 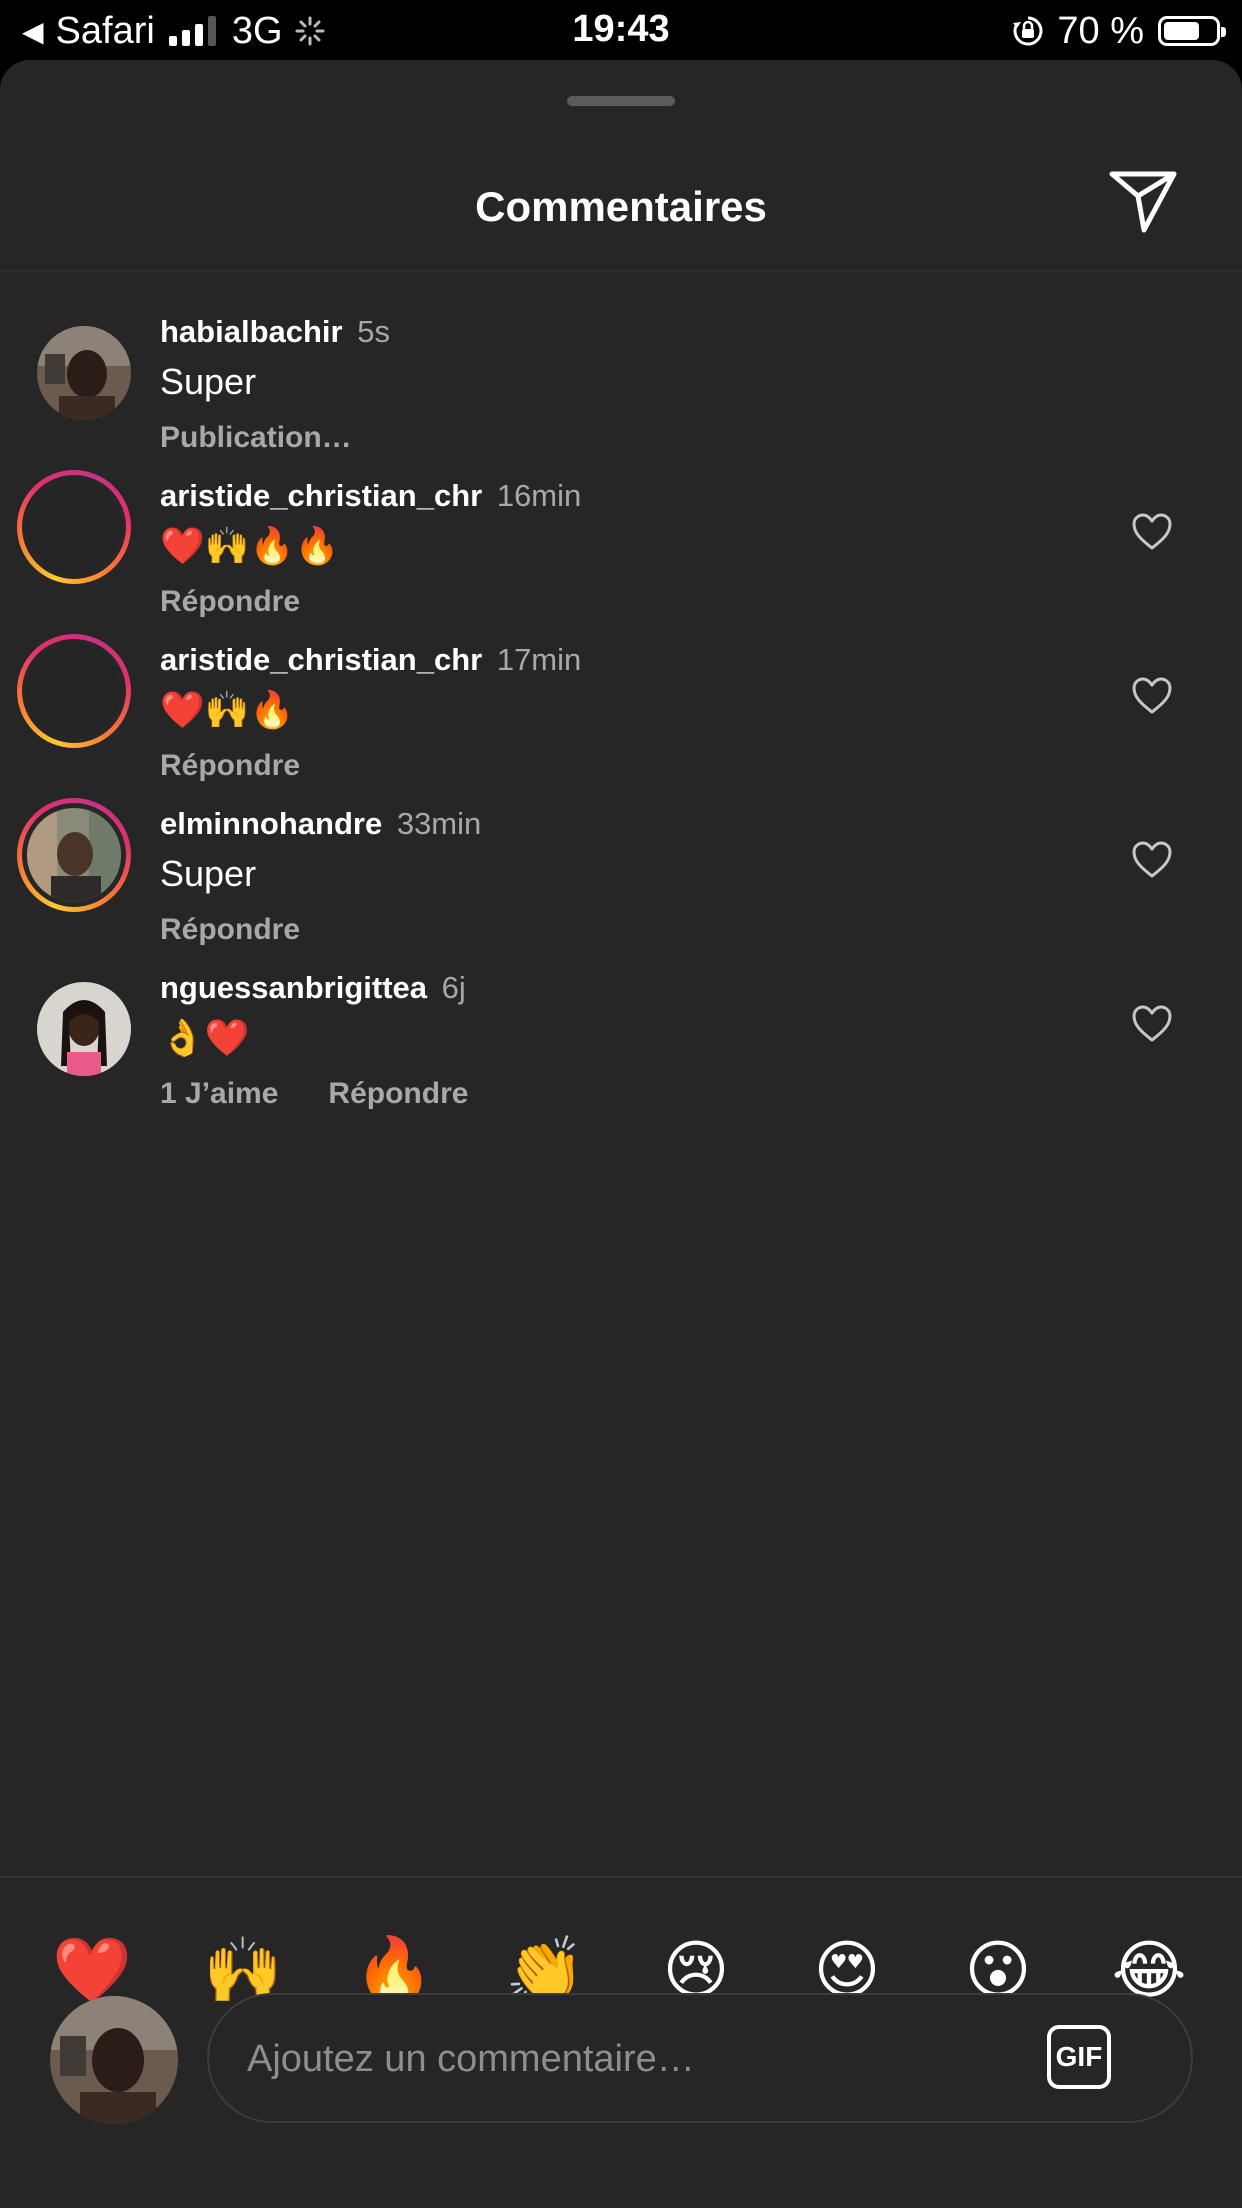 What do you see at coordinates (219, 1093) in the screenshot?
I see `likes-count-button: 1 J’aime` at bounding box center [219, 1093].